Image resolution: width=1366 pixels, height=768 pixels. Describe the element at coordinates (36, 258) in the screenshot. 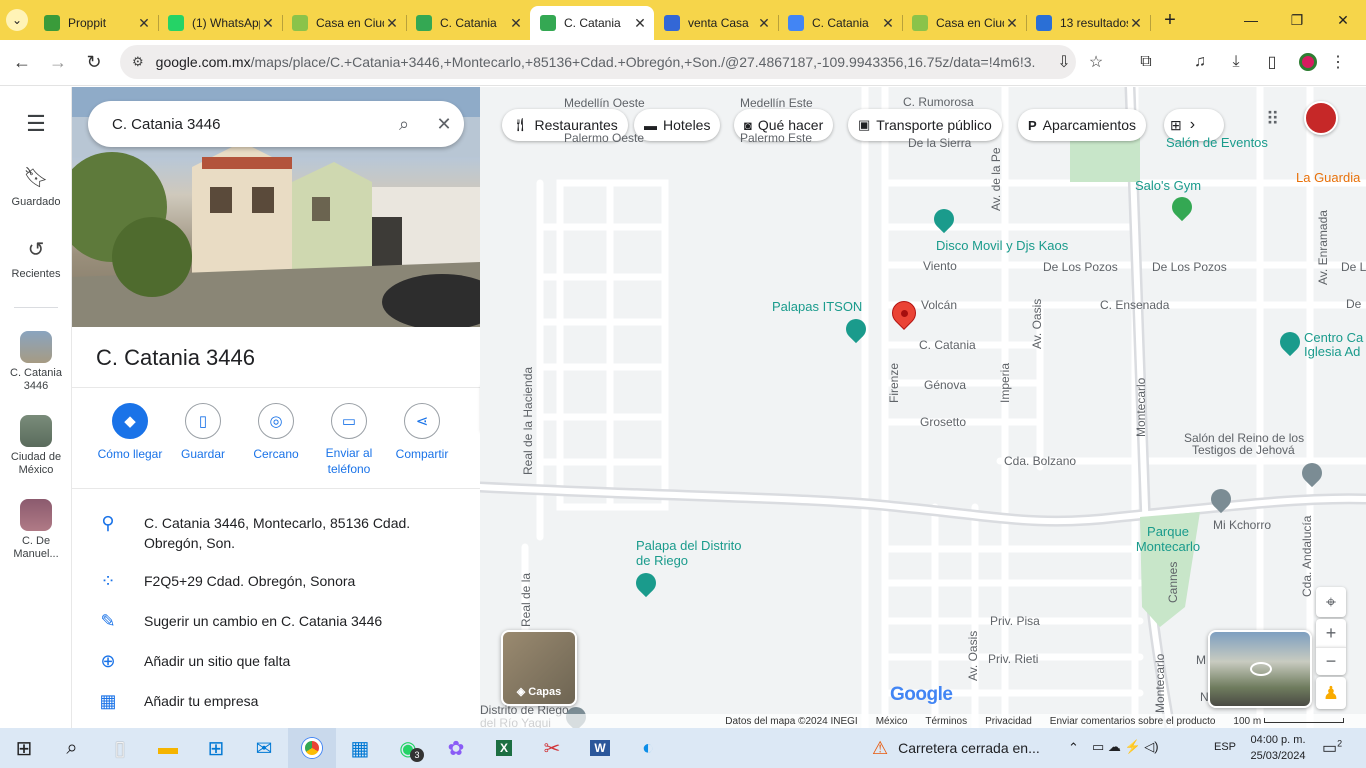

I see `rail-recent-button: ↺ Recientes` at that location.